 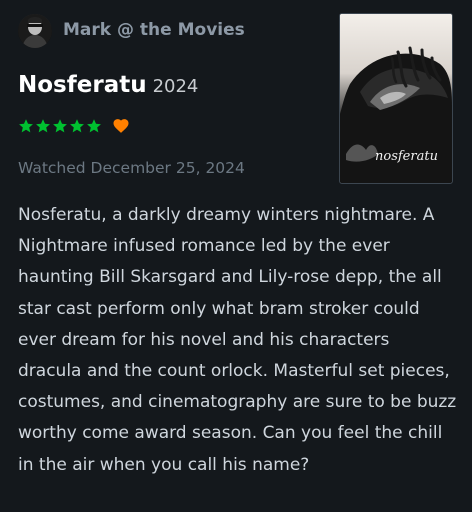 I want to click on avatar-photo-icon, so click(x=35, y=31).